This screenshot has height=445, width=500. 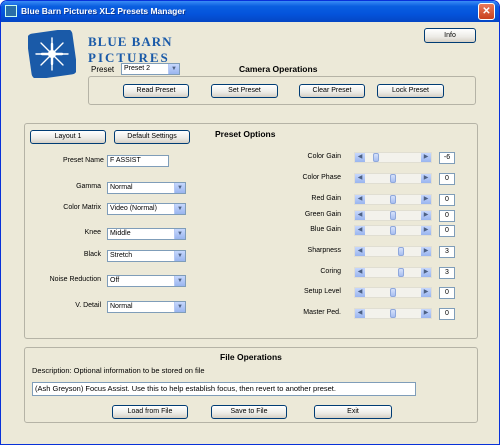 What do you see at coordinates (250, 11) in the screenshot?
I see `title-bar: Blue Barn Pictures XL2 Presets Manager ✕` at bounding box center [250, 11].